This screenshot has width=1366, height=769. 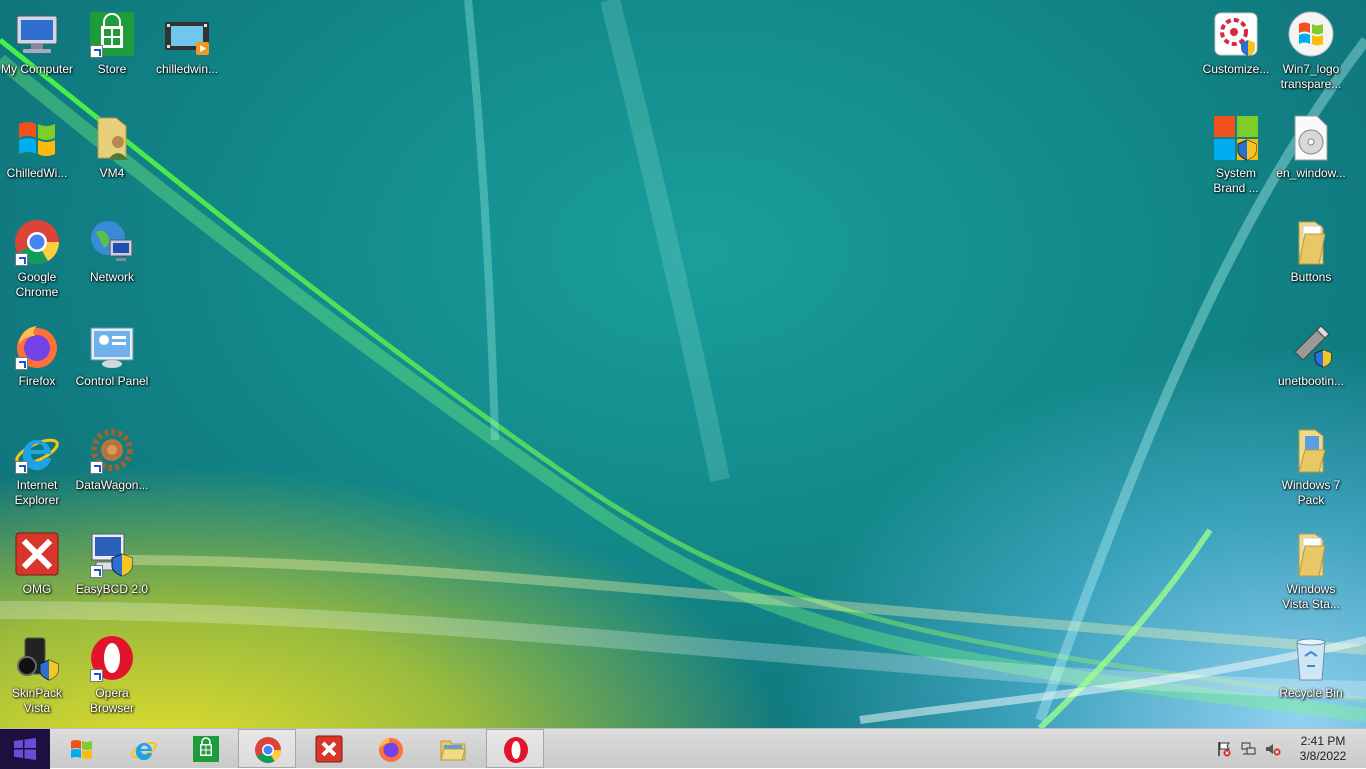 I want to click on taskbar-button-omg, so click(x=329, y=748).